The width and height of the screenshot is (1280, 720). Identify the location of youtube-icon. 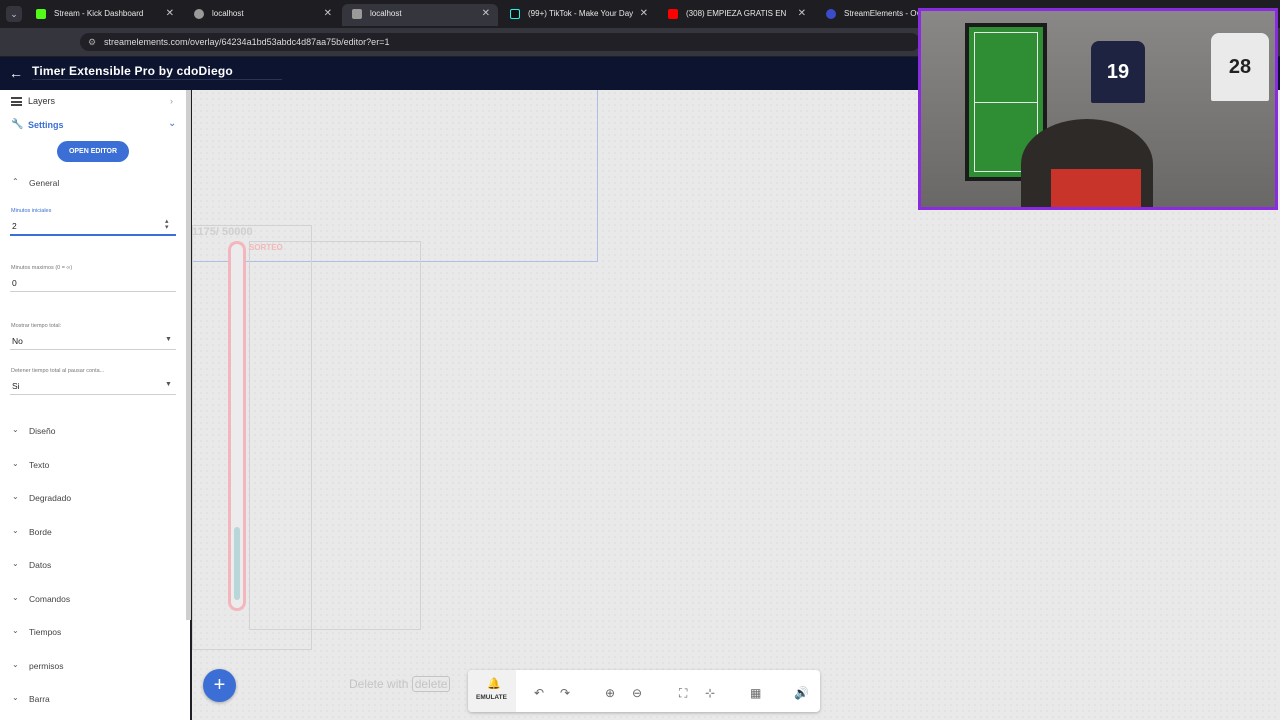
(673, 14).